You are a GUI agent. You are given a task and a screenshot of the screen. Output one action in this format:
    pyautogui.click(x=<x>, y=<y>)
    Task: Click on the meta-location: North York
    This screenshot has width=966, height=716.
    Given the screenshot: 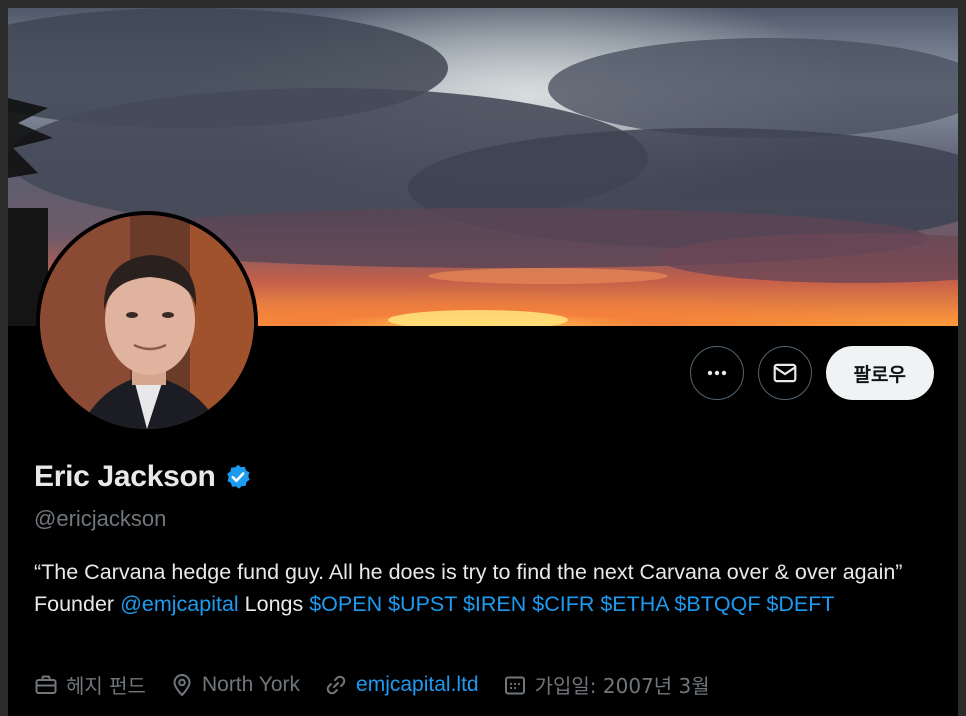 What is the action you would take?
    pyautogui.click(x=235, y=685)
    